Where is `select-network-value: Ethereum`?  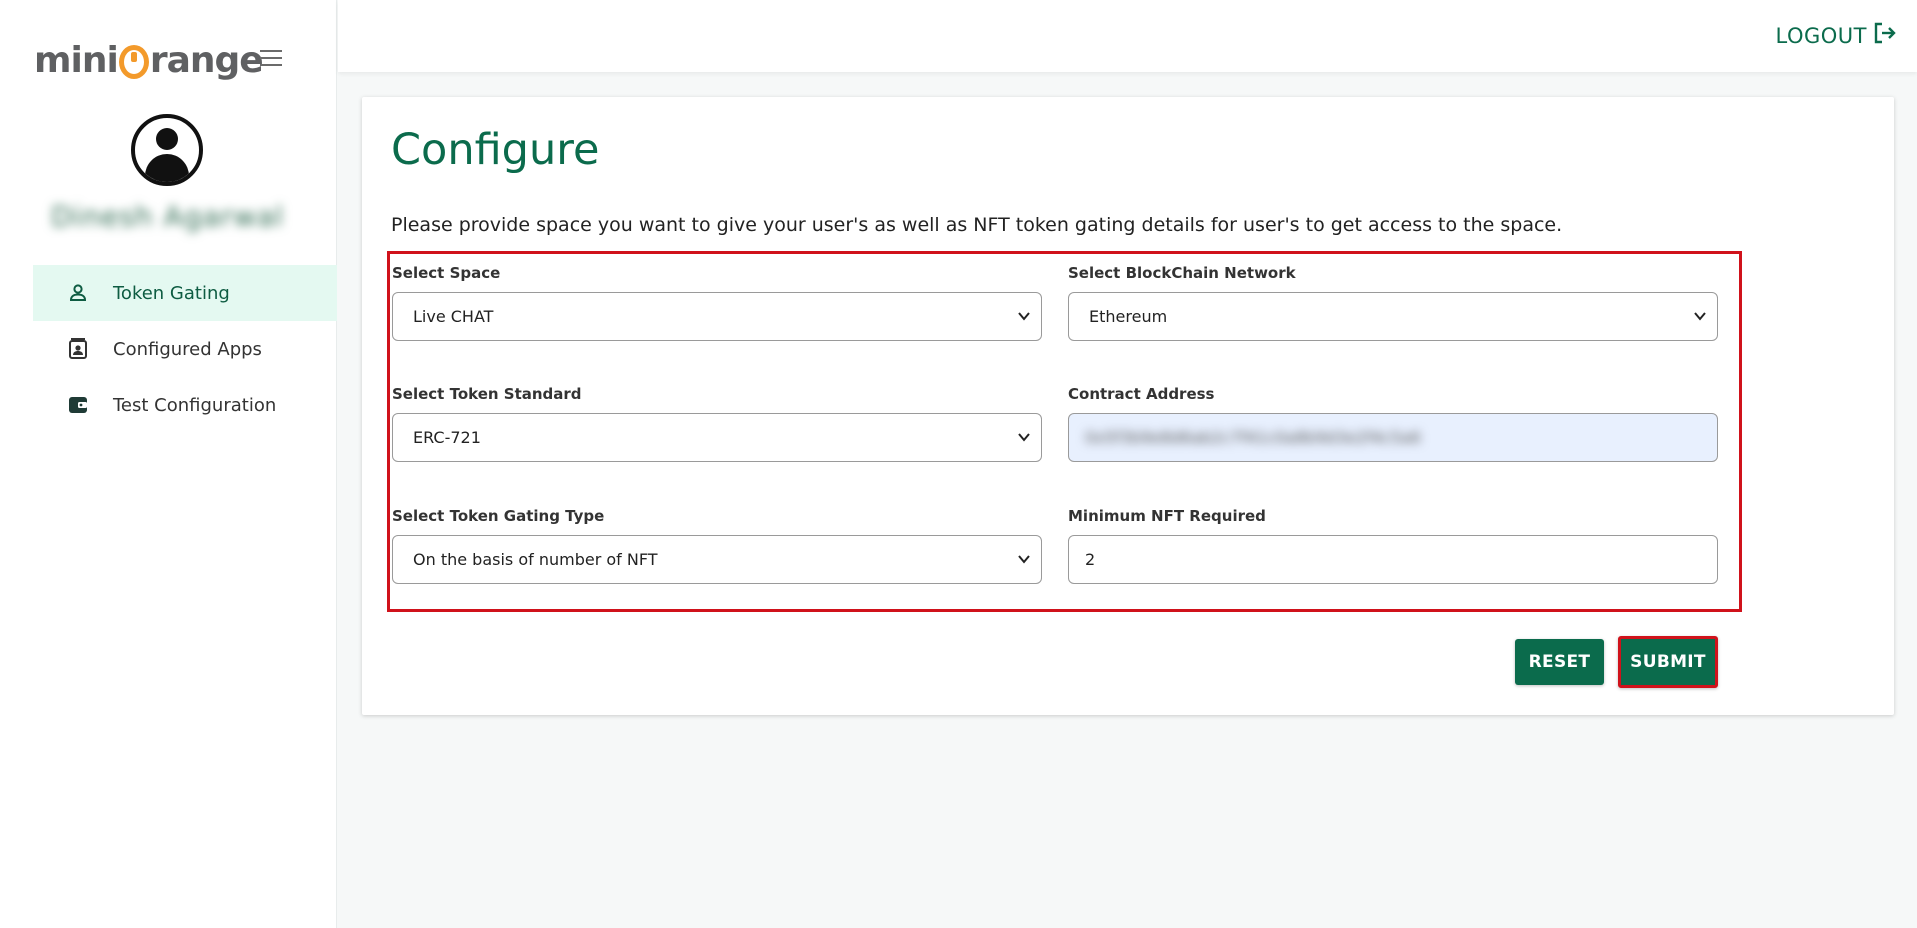
select-network-value: Ethereum is located at coordinates (1128, 316).